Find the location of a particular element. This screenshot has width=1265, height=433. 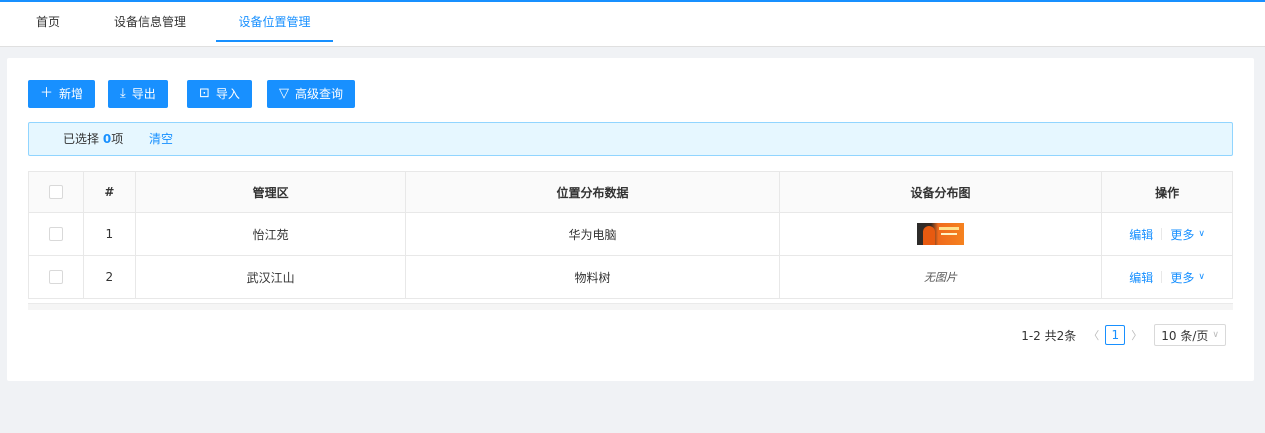

plus-icon: ＋ is located at coordinates (47, 93).